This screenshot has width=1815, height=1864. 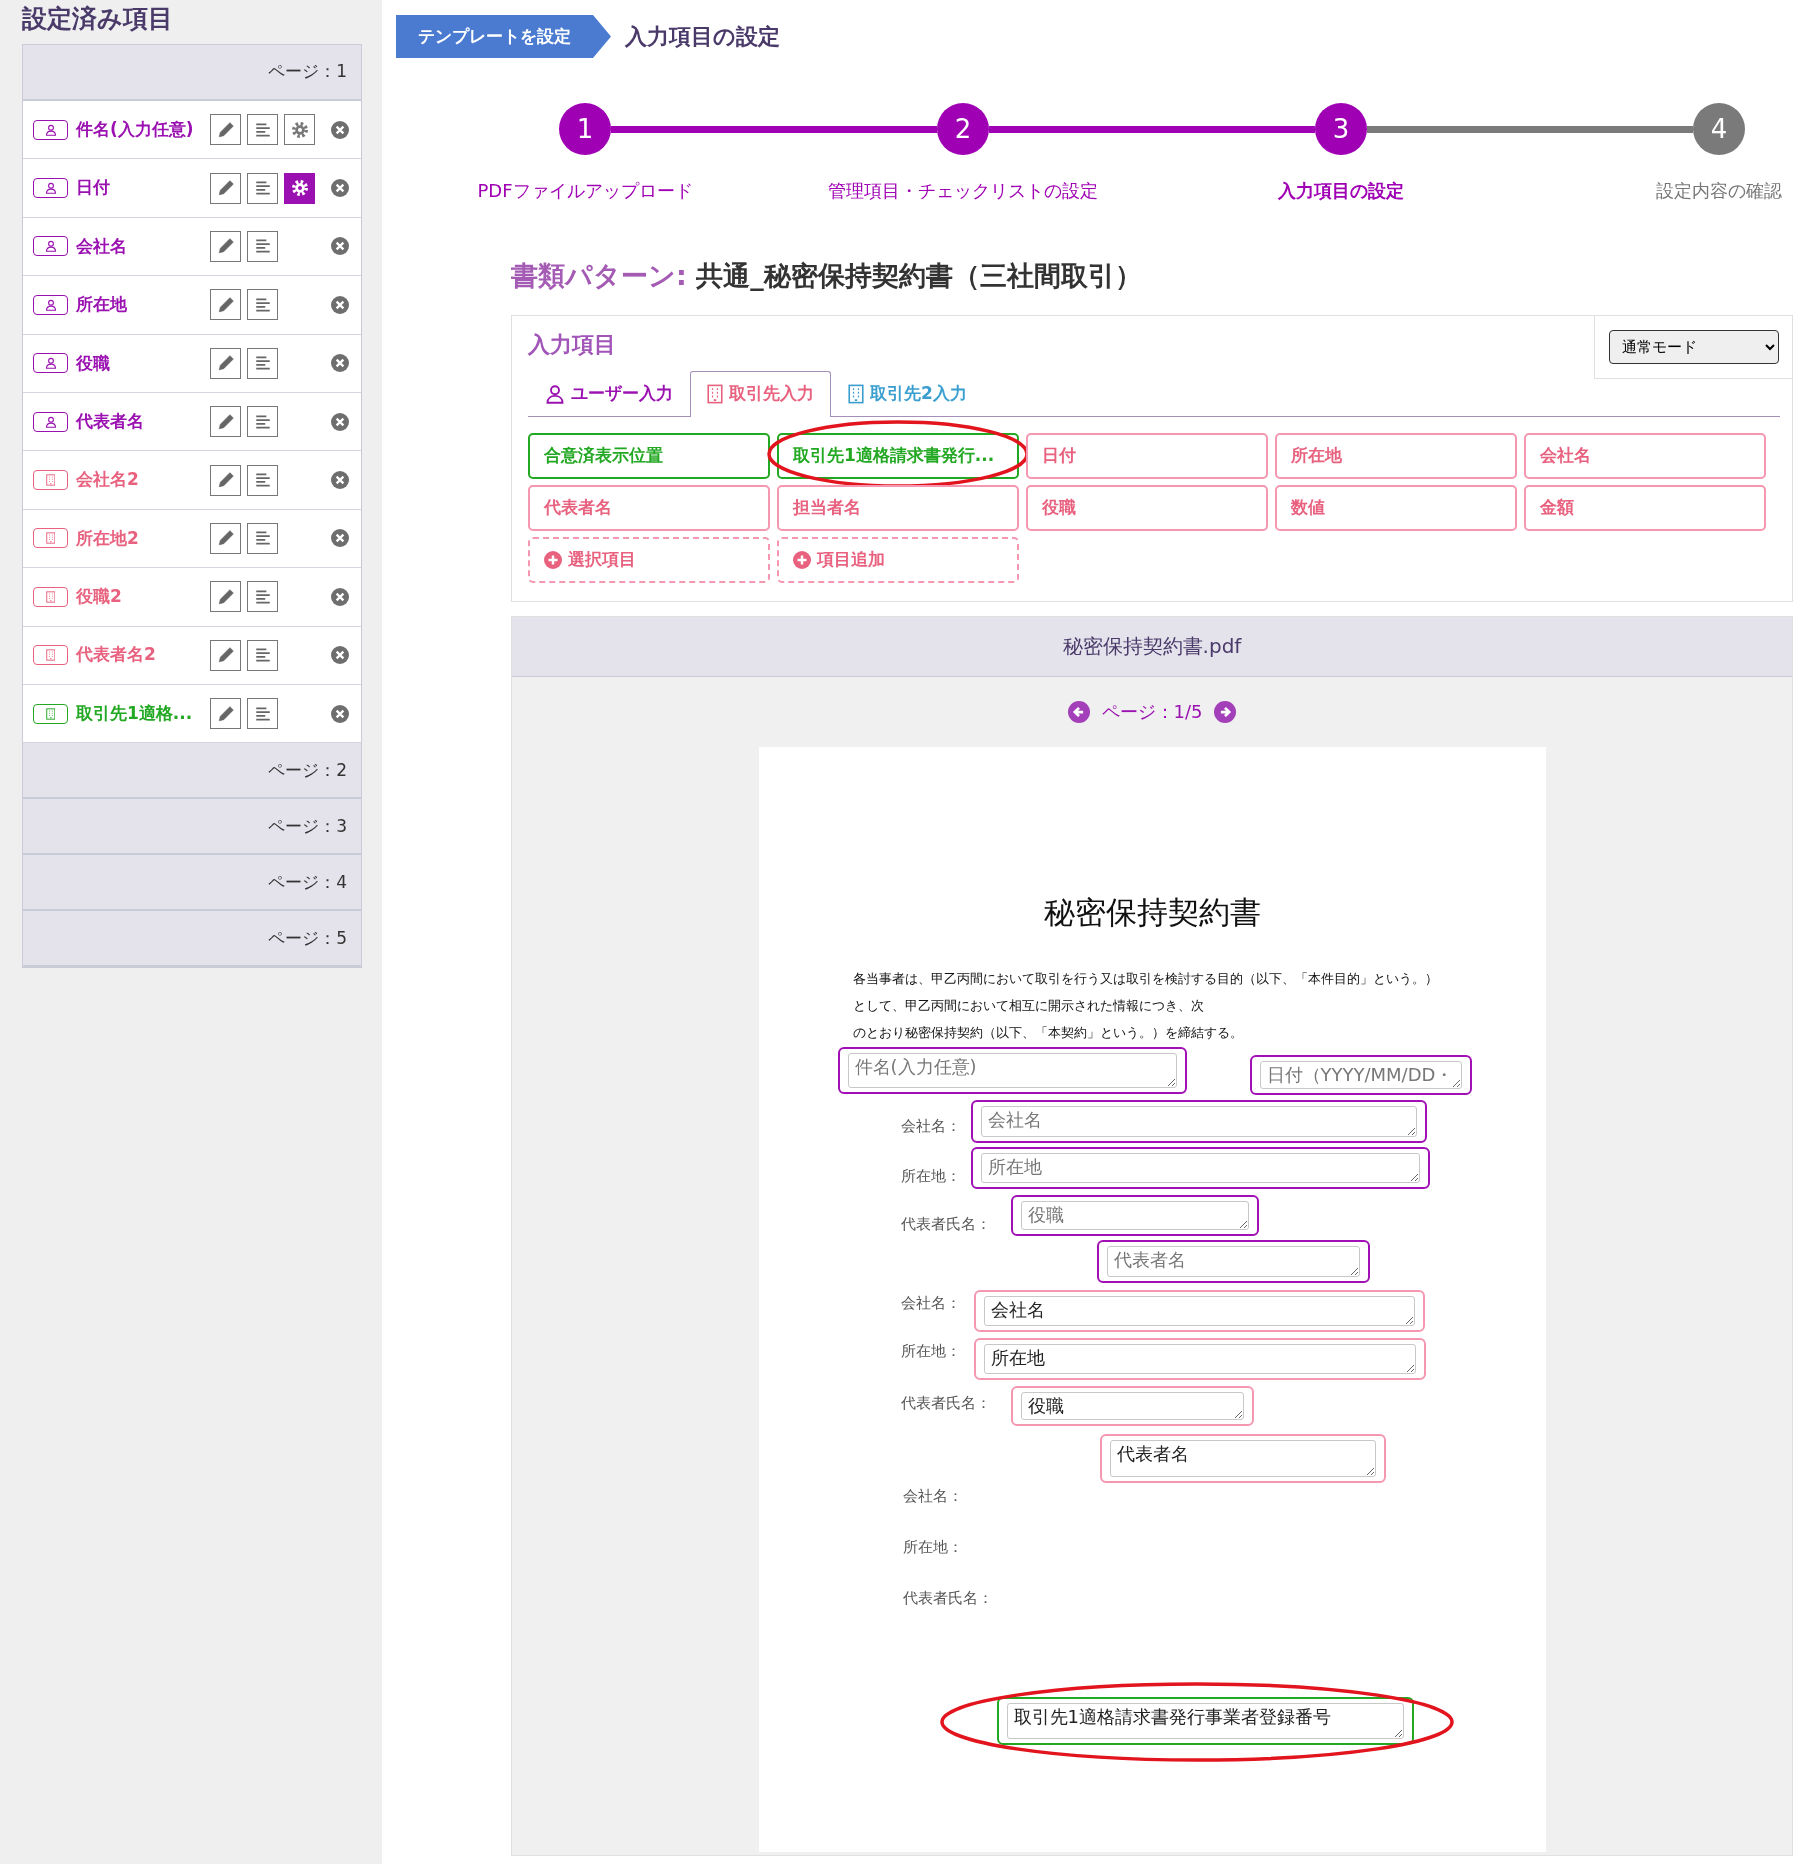 What do you see at coordinates (930, 1351) in the screenshot?
I see `form-label: 所在地：` at bounding box center [930, 1351].